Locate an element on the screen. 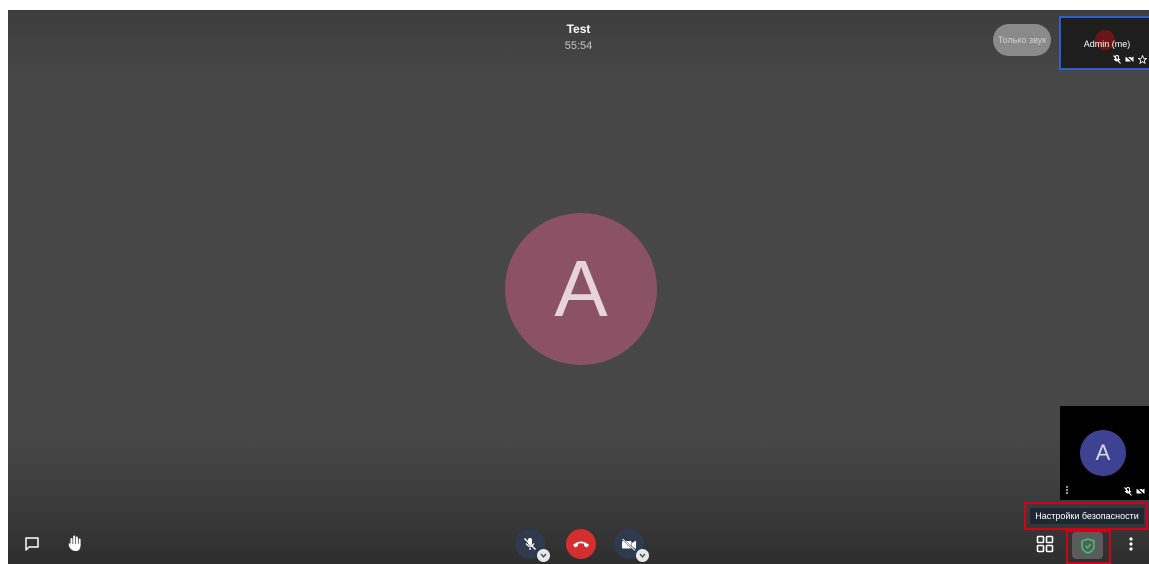  tile-view-button is located at coordinates (1045, 544).